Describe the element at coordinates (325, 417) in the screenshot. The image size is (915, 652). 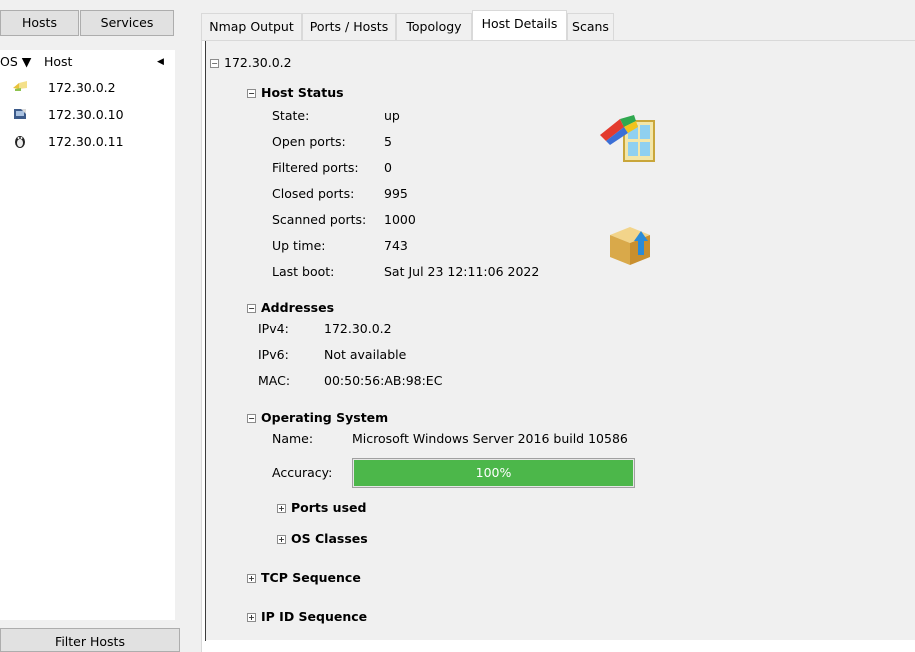
I see `section-title: Operating System` at that location.